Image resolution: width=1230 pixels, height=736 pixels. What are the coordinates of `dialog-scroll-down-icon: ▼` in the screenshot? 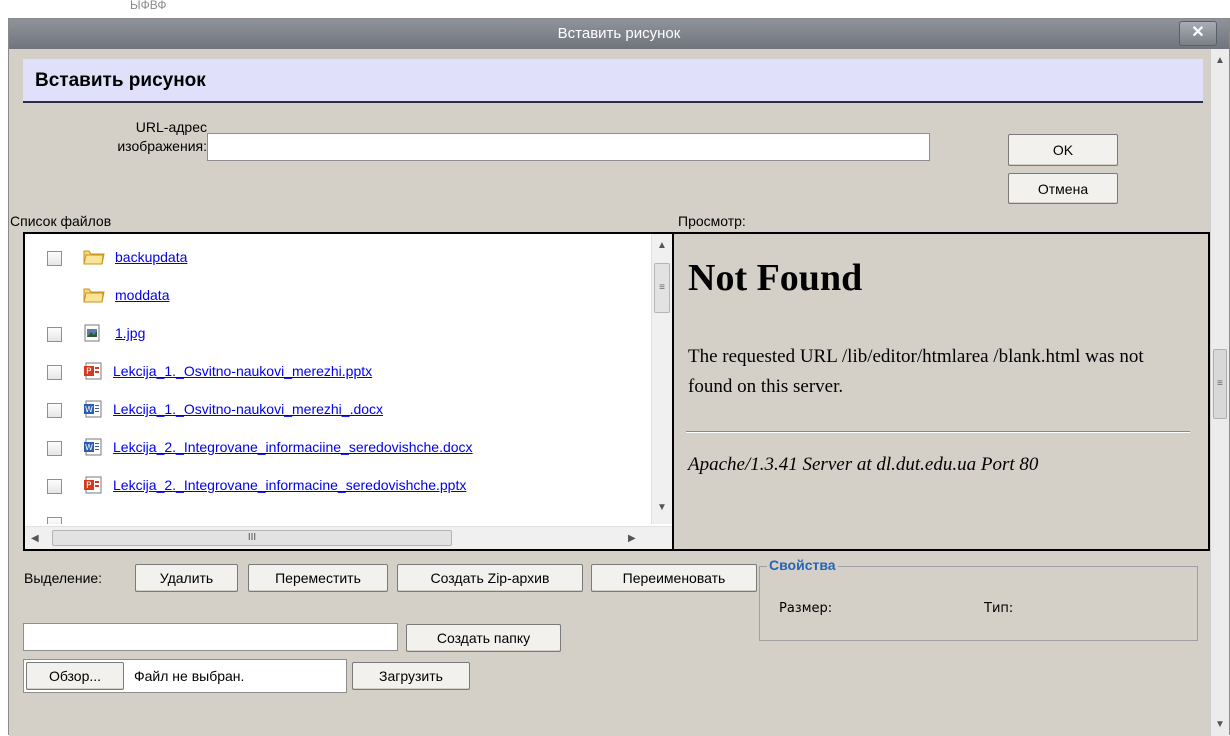 It's located at (1220, 724).